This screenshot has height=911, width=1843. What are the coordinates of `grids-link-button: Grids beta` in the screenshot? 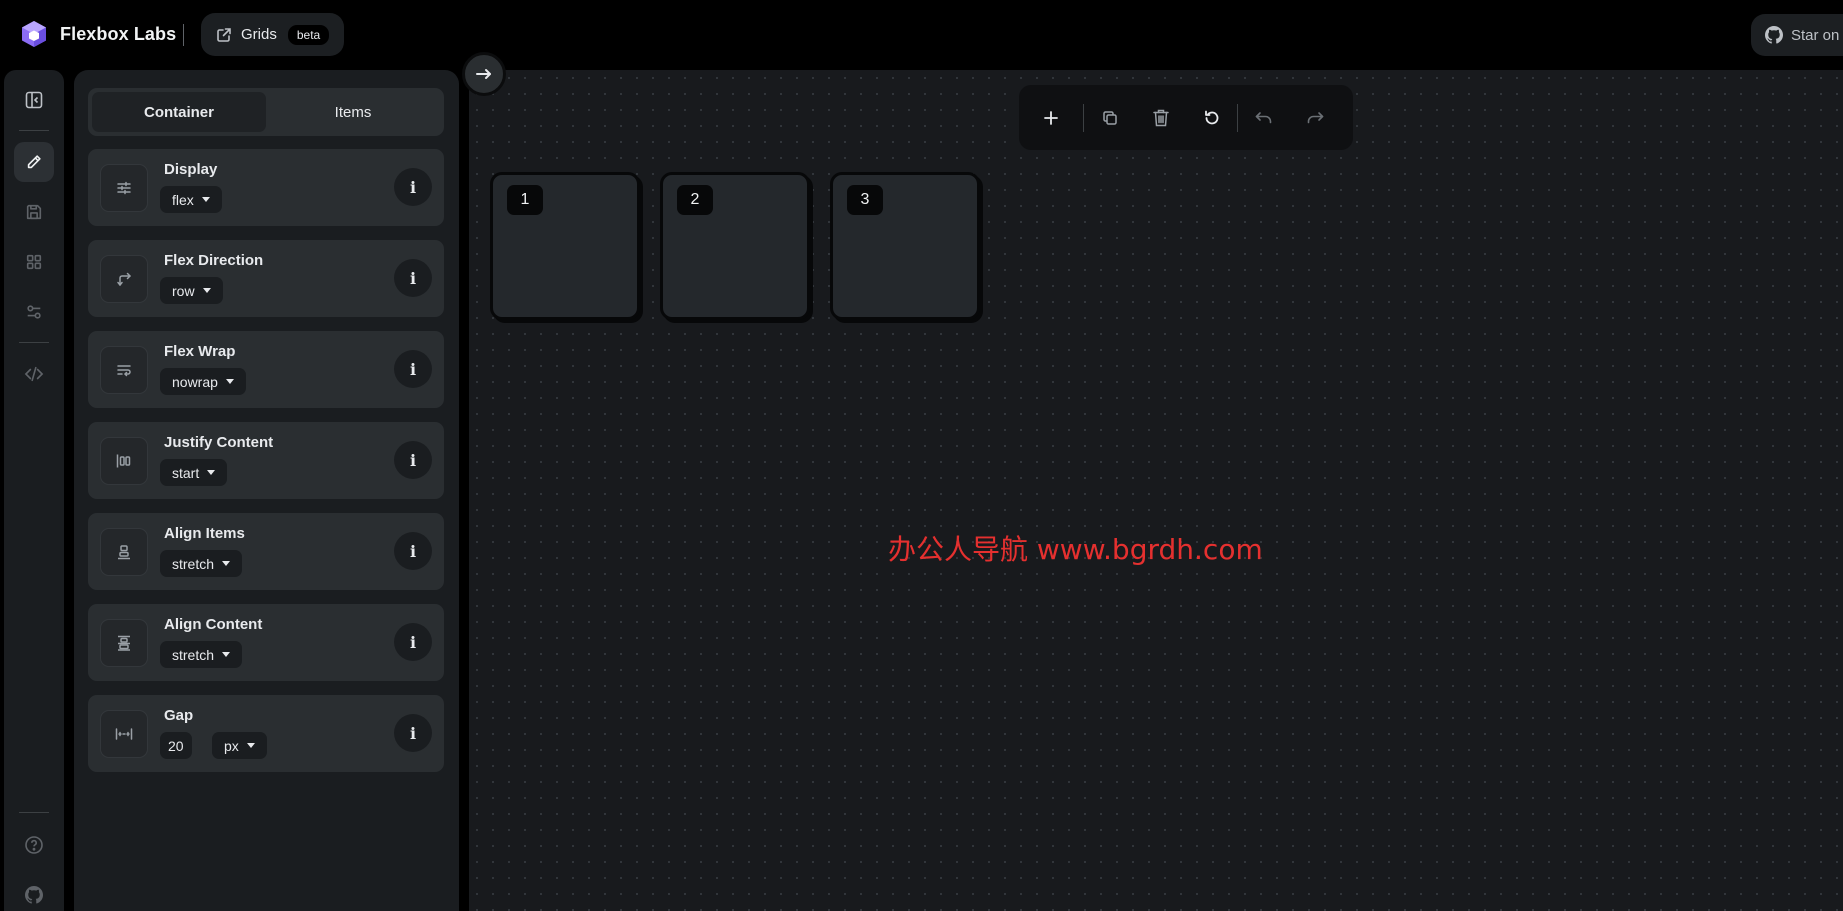 It's located at (272, 34).